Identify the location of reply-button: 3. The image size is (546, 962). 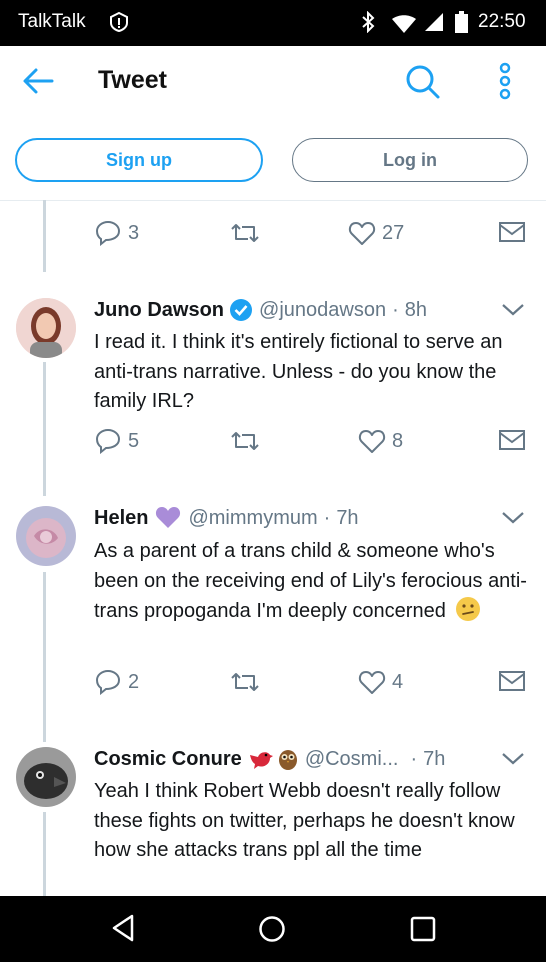
(116, 233).